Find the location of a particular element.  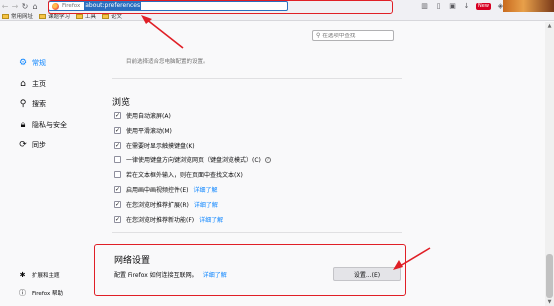

sidebar-help-link: ⓘ Firefox 帮助 is located at coordinates (40, 293).